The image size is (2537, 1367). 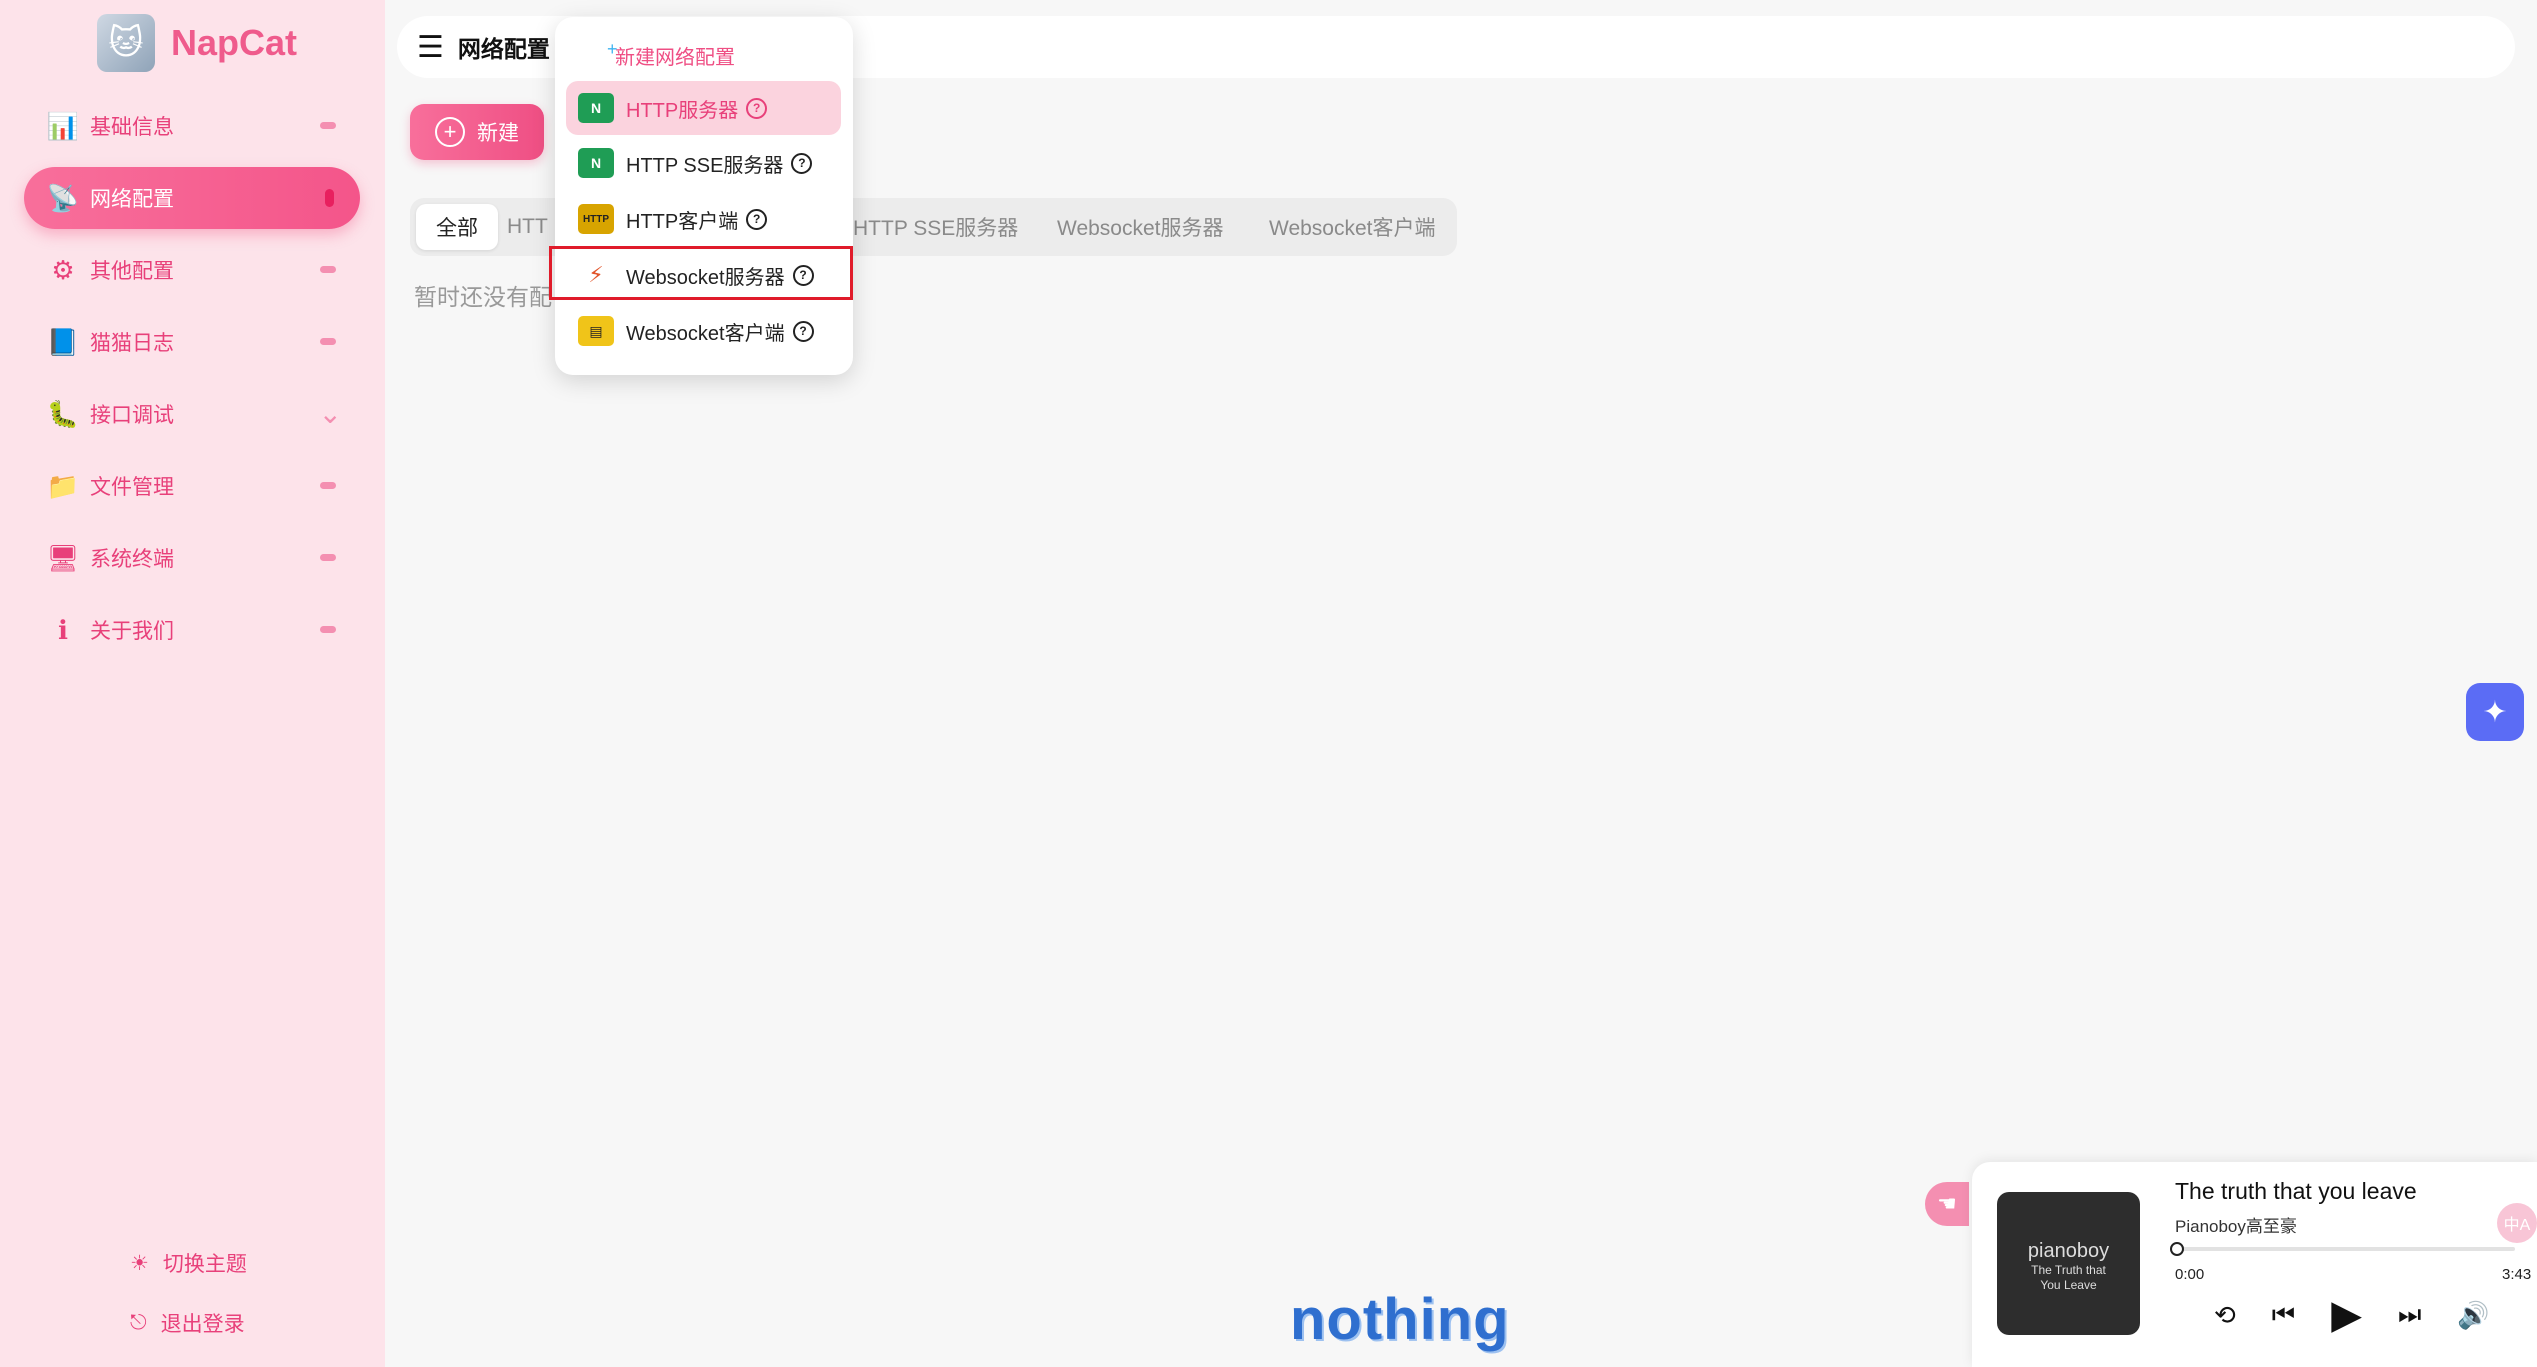 I want to click on menu-item-websocket-client: ▤ Websocket客户端 ?, so click(x=703, y=331).